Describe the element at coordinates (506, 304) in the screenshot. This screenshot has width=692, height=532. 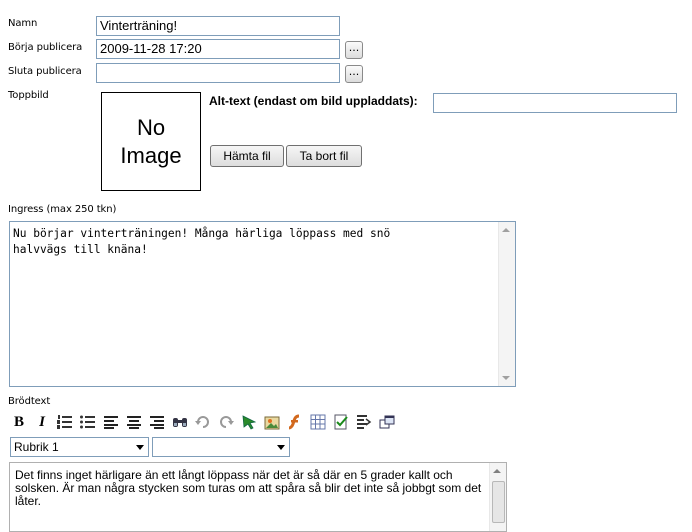
I see `ingress-scrollbar` at that location.